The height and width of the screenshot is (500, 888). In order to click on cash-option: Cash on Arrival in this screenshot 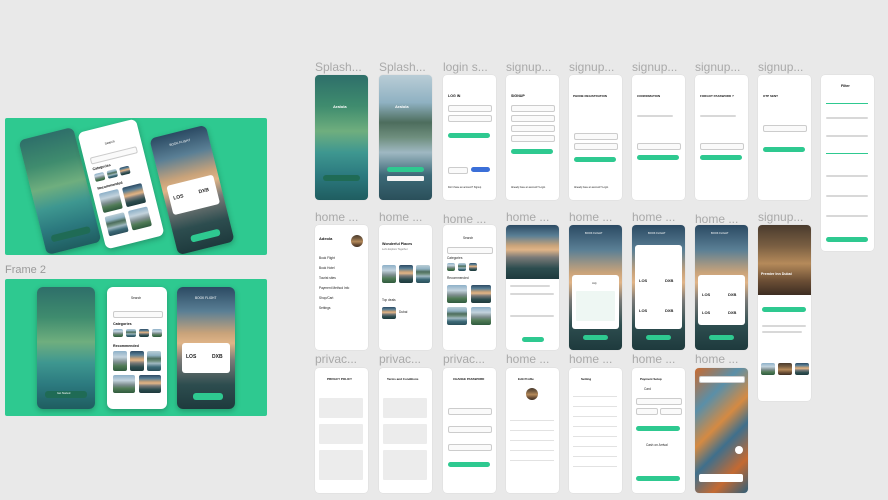, I will do `click(657, 445)`.